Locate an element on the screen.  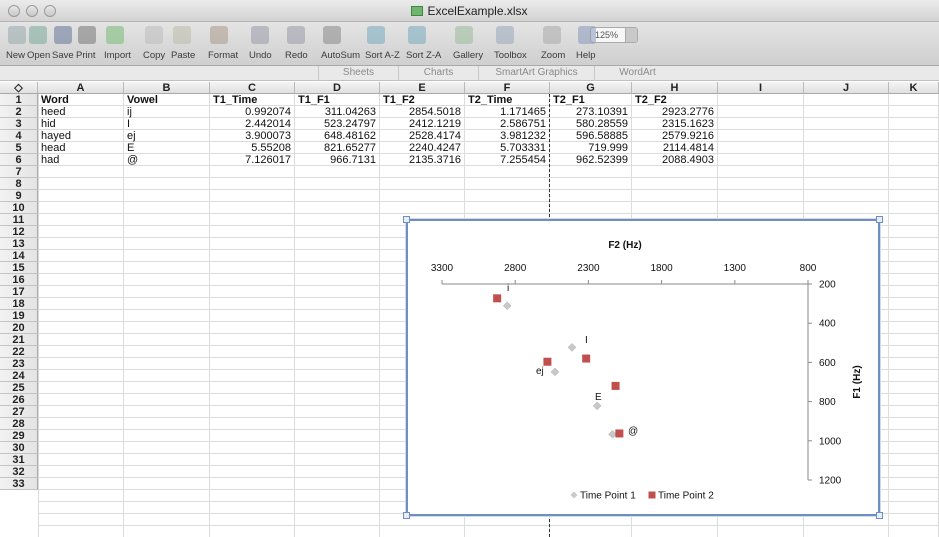
row-header-1: 1 is located at coordinates (19, 100).